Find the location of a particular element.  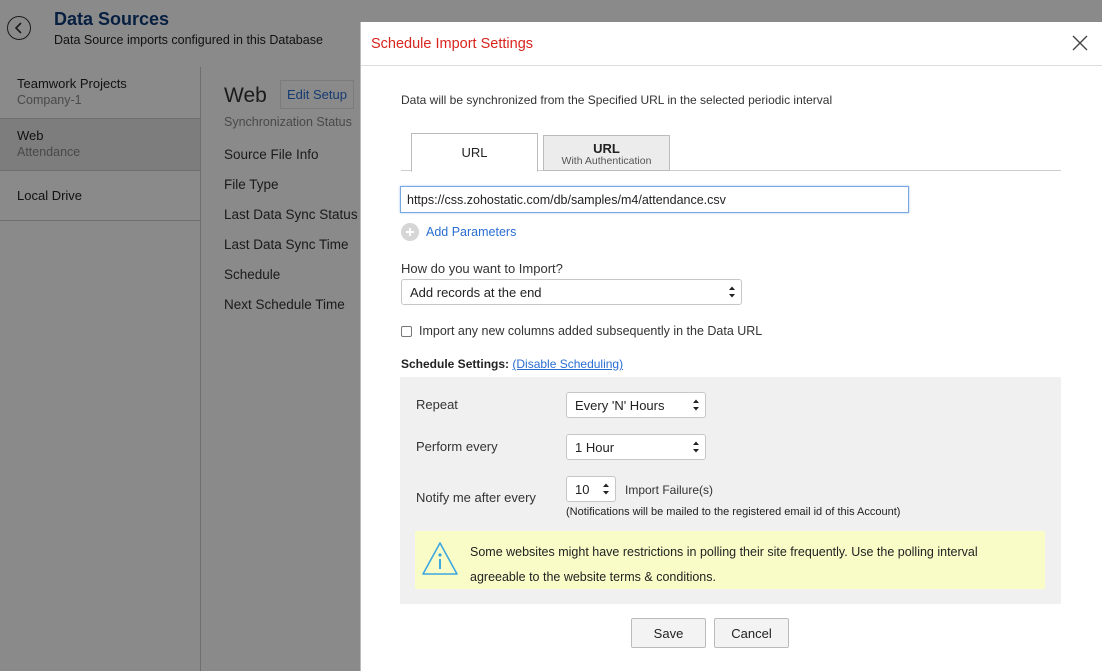

tab-subtitle: With Authentication is located at coordinates (606, 161).